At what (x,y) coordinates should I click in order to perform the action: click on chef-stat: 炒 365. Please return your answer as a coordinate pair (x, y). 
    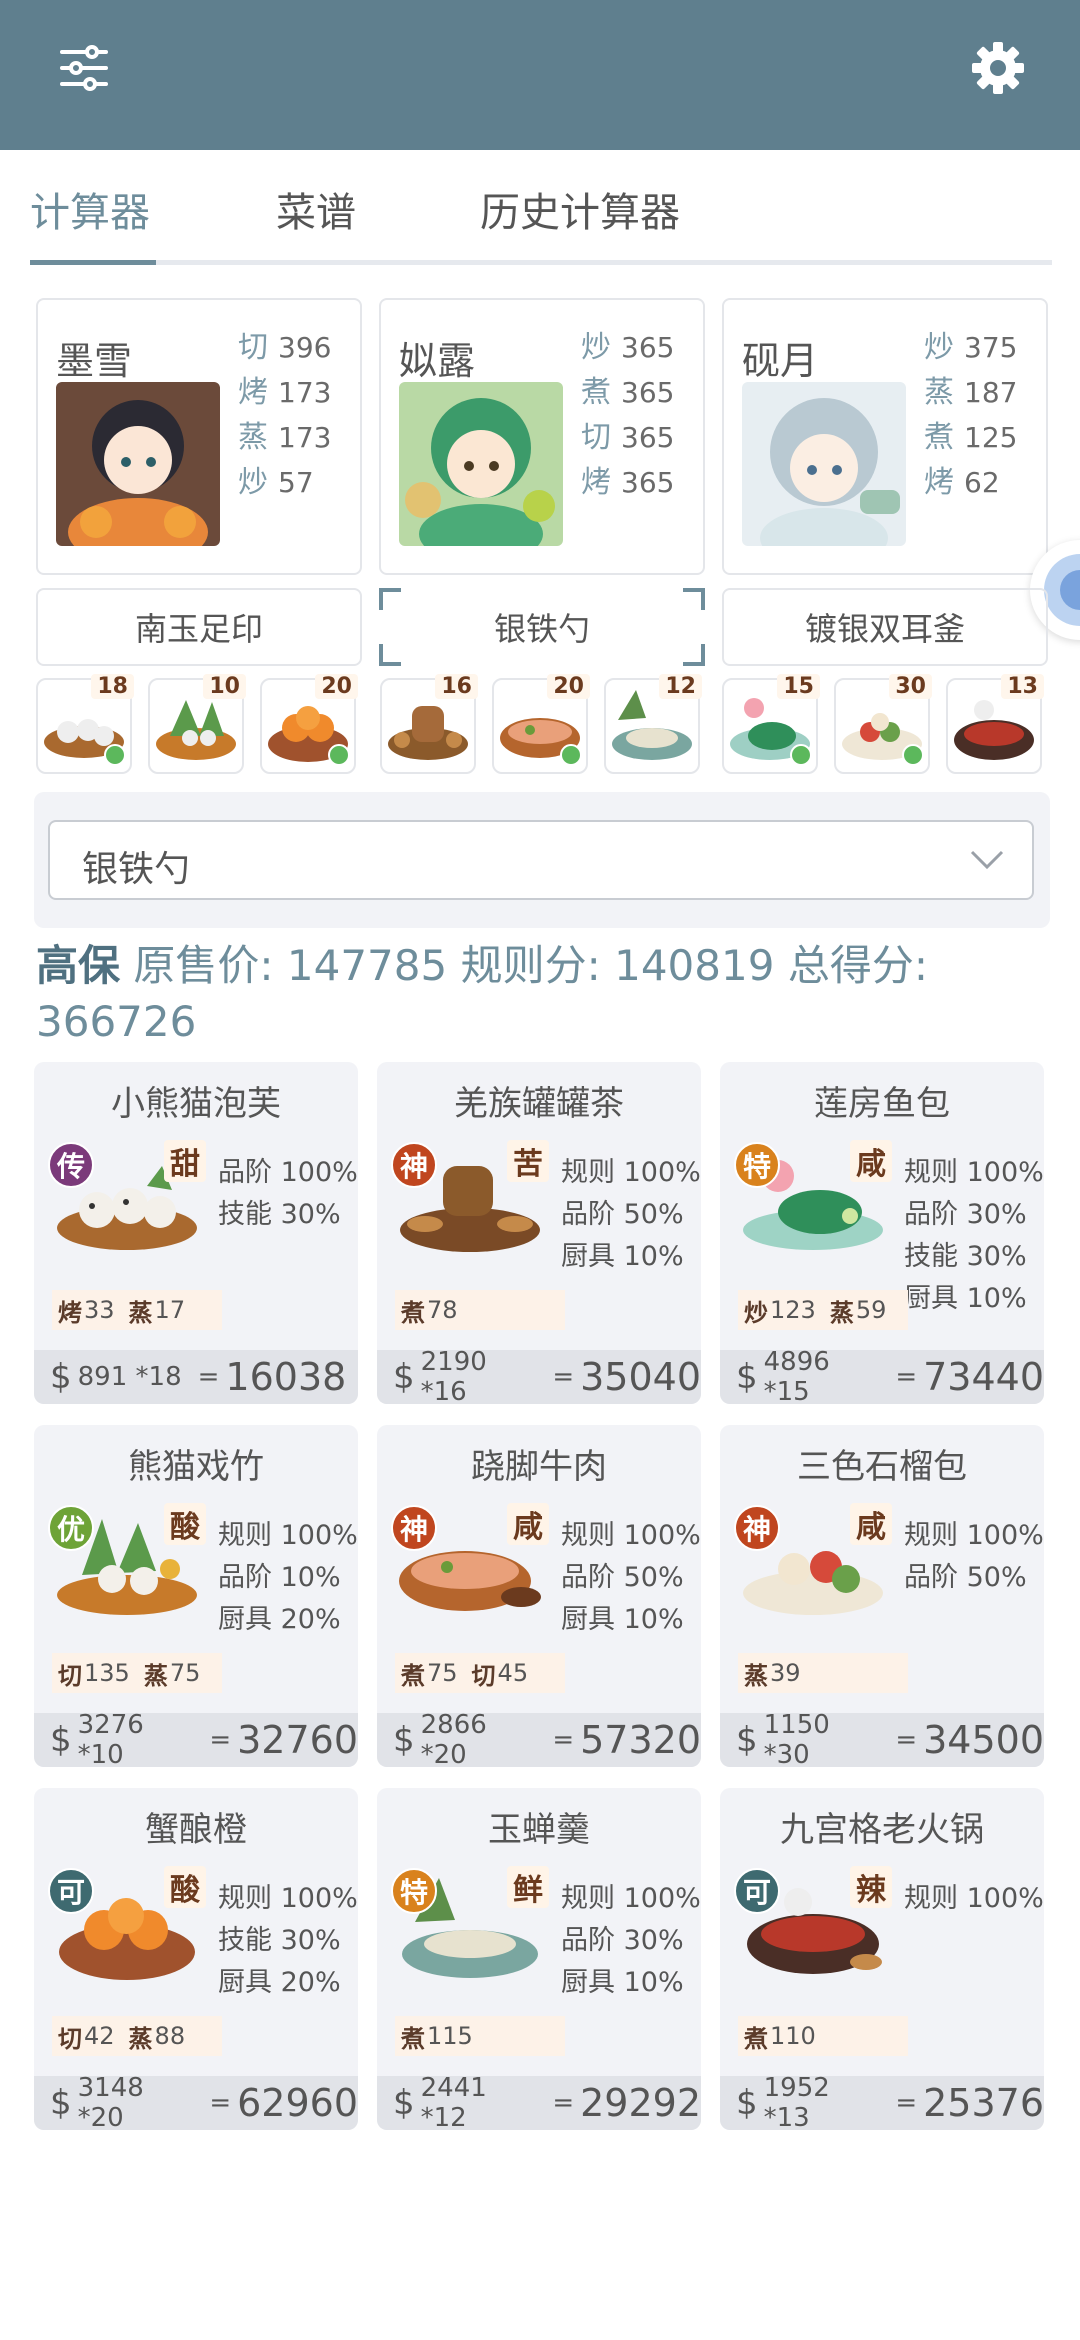
    Looking at the image, I should click on (628, 347).